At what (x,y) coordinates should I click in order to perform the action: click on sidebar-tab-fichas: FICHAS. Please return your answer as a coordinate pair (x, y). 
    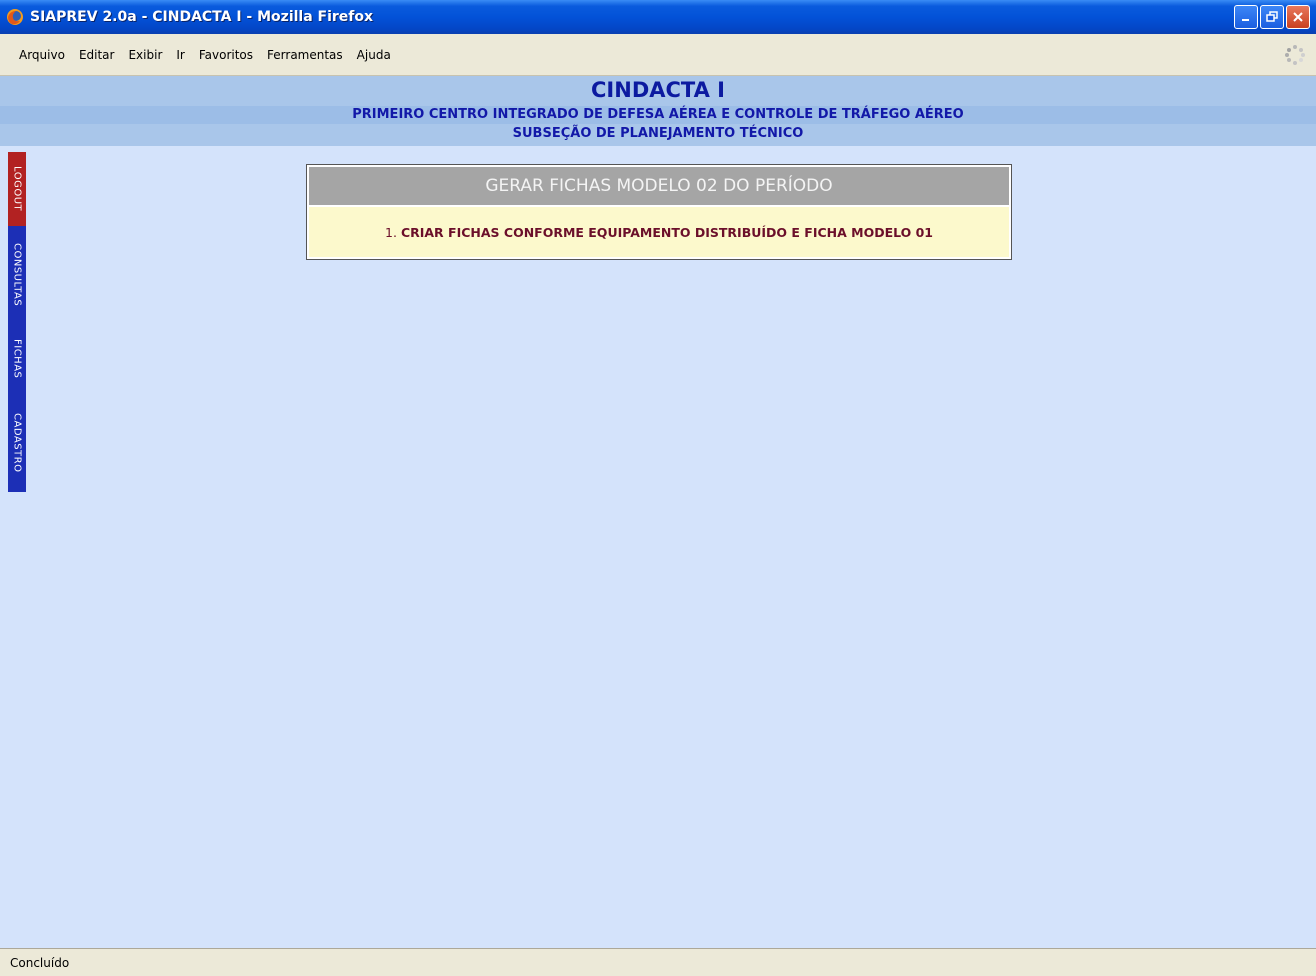
    Looking at the image, I should click on (17, 359).